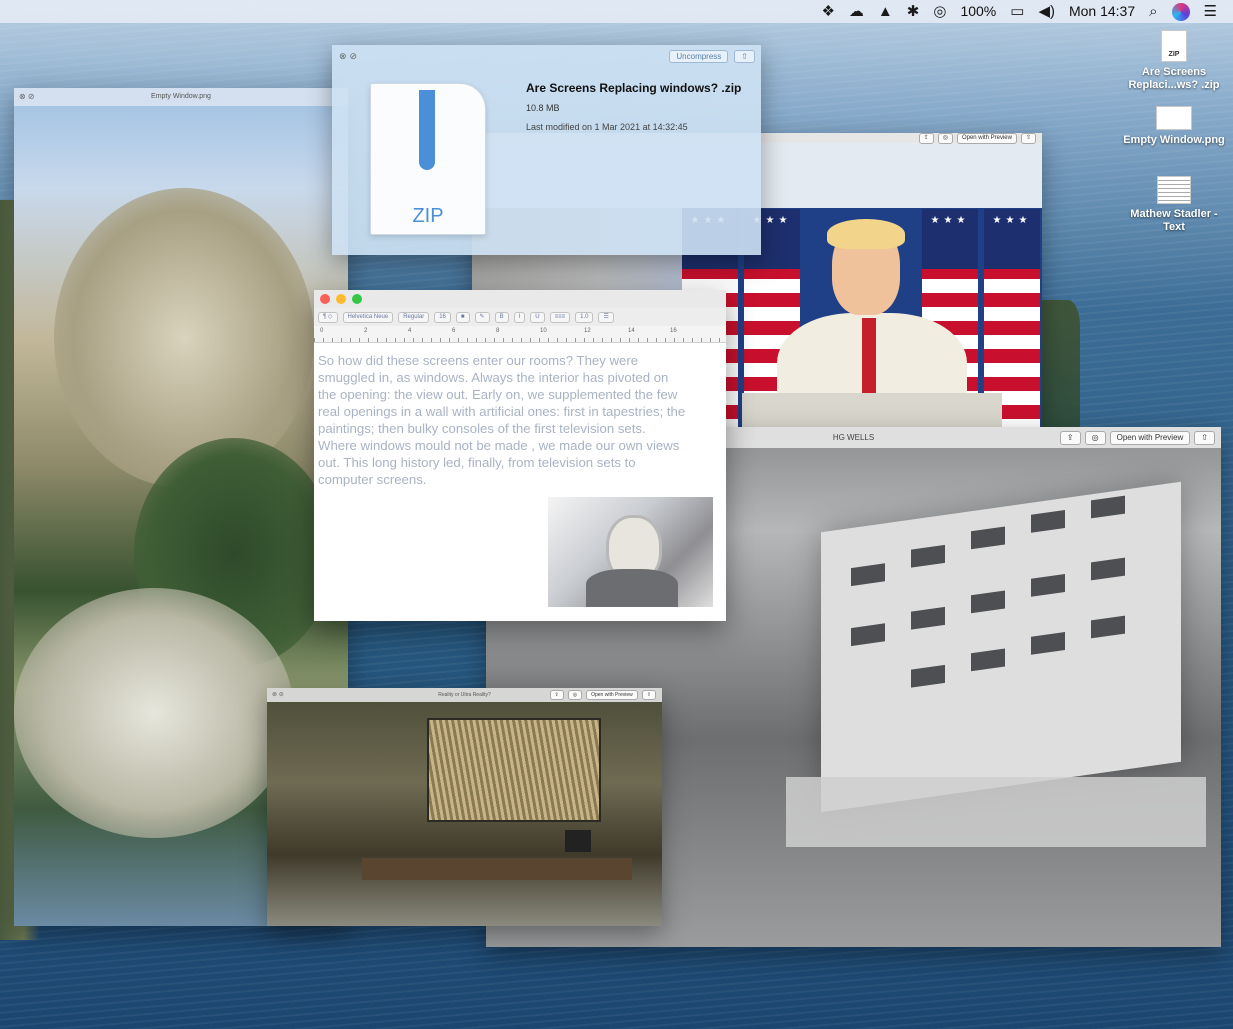  I want to click on text-color-button: ■, so click(462, 317).